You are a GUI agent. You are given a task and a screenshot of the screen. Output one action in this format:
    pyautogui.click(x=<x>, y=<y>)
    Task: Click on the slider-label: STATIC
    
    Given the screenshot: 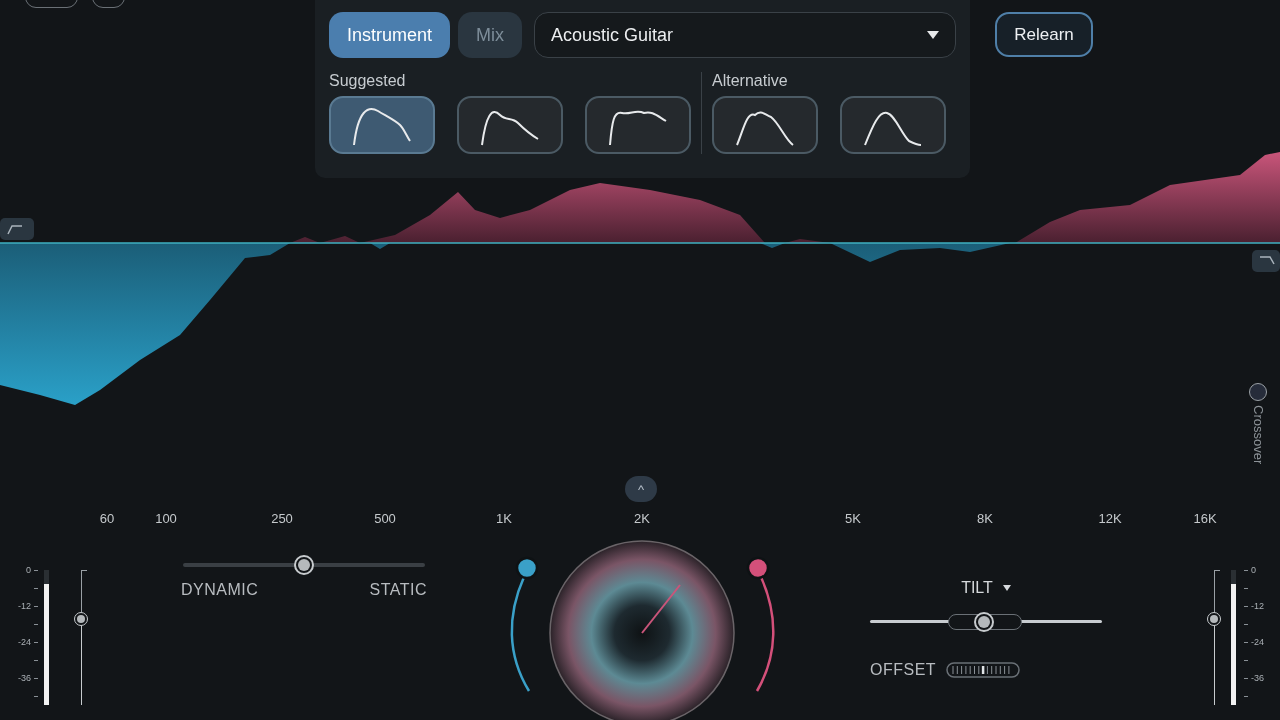 What is the action you would take?
    pyautogui.click(x=398, y=590)
    